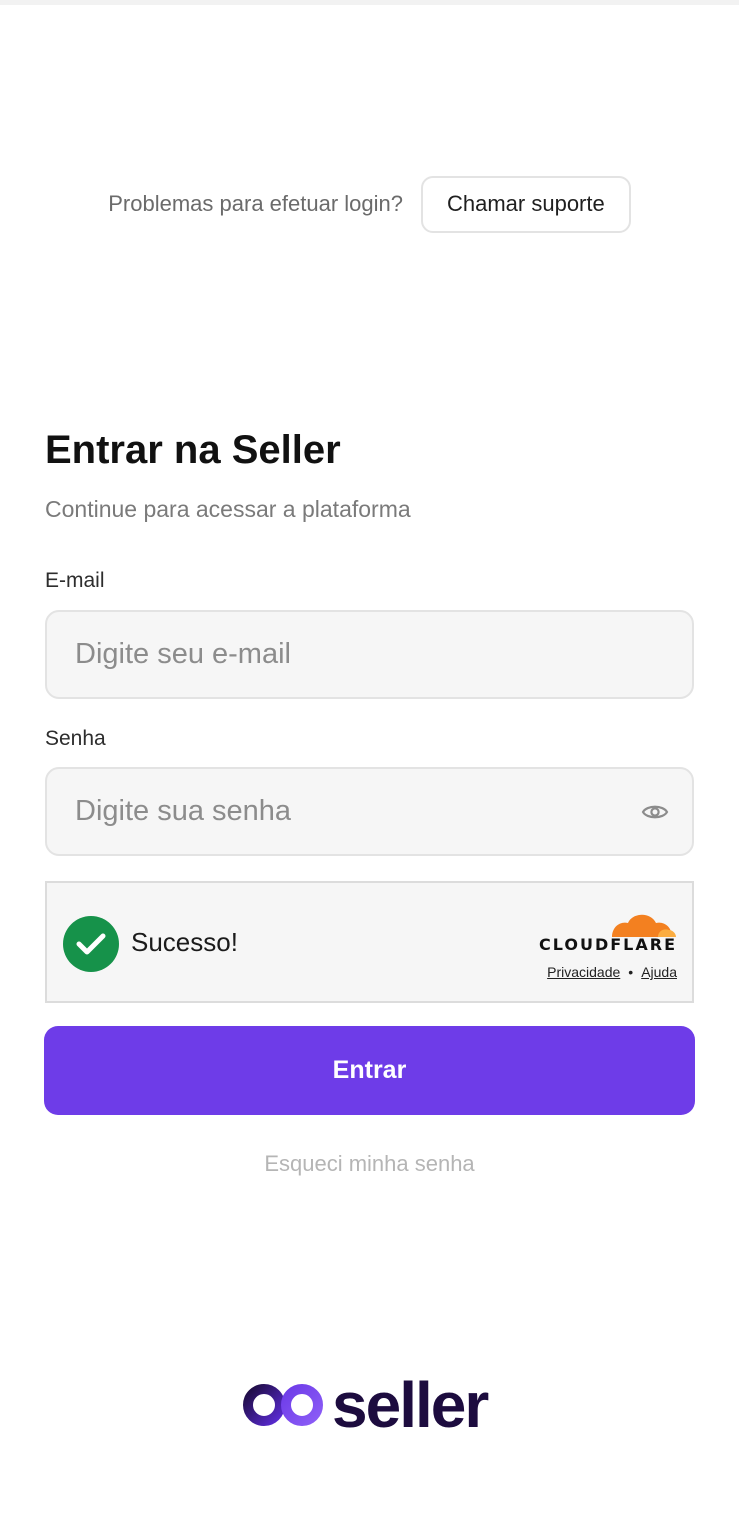 This screenshot has width=739, height=1516. What do you see at coordinates (193, 450) in the screenshot?
I see `page-title: Entrar na Seller` at bounding box center [193, 450].